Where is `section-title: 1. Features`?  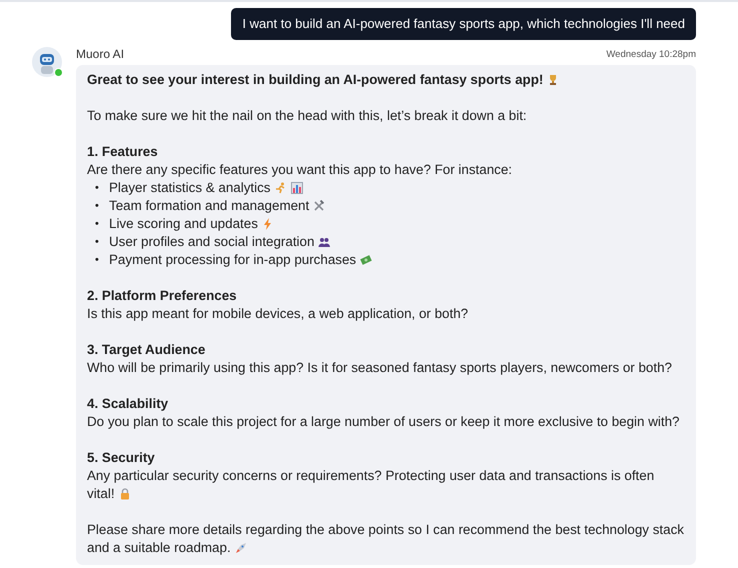 section-title: 1. Features is located at coordinates (123, 152).